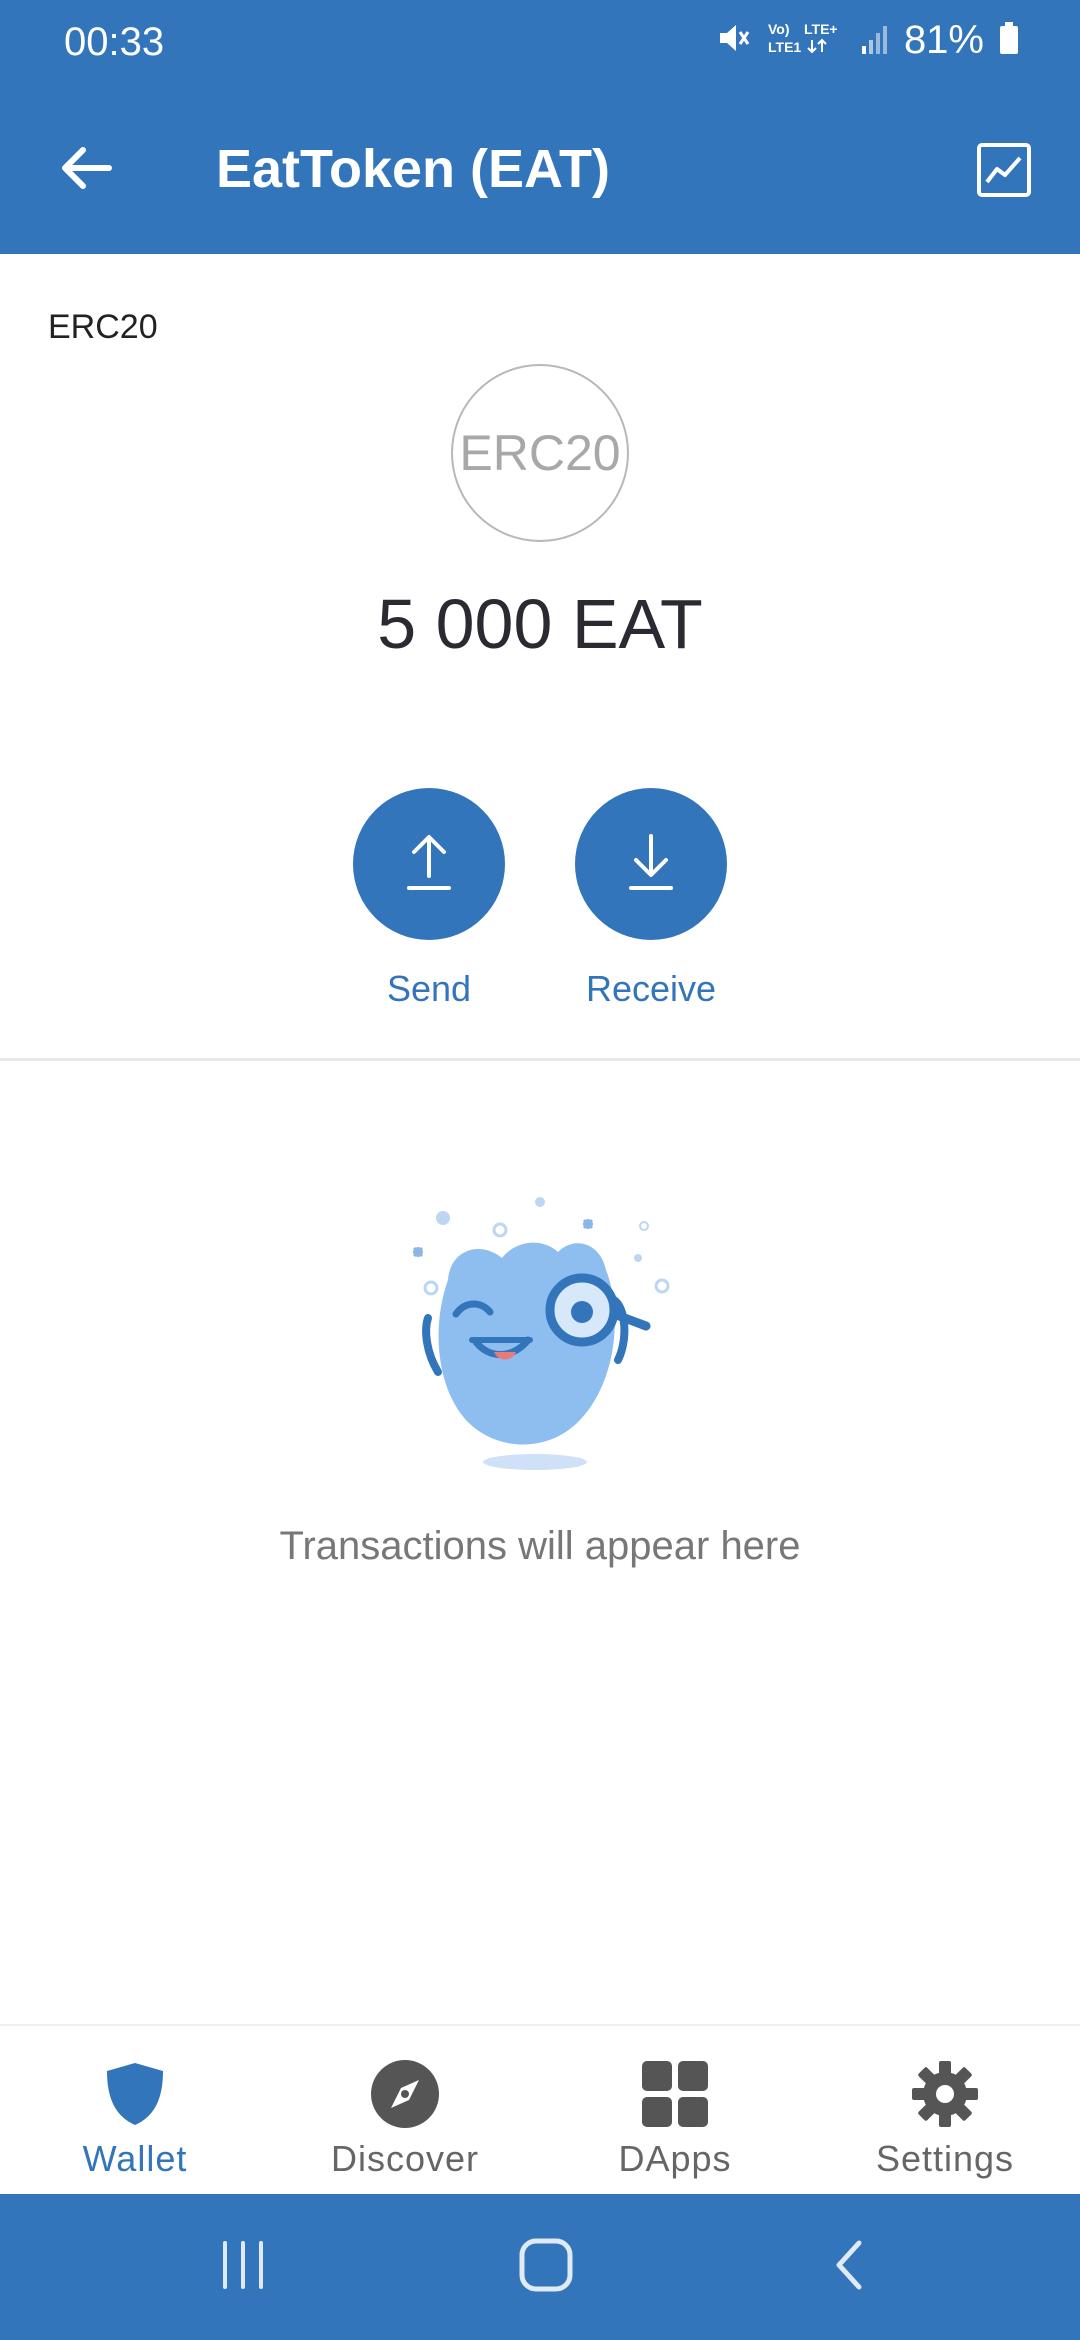 The width and height of the screenshot is (1080, 2340). Describe the element at coordinates (405, 2094) in the screenshot. I see `compass-icon` at that location.